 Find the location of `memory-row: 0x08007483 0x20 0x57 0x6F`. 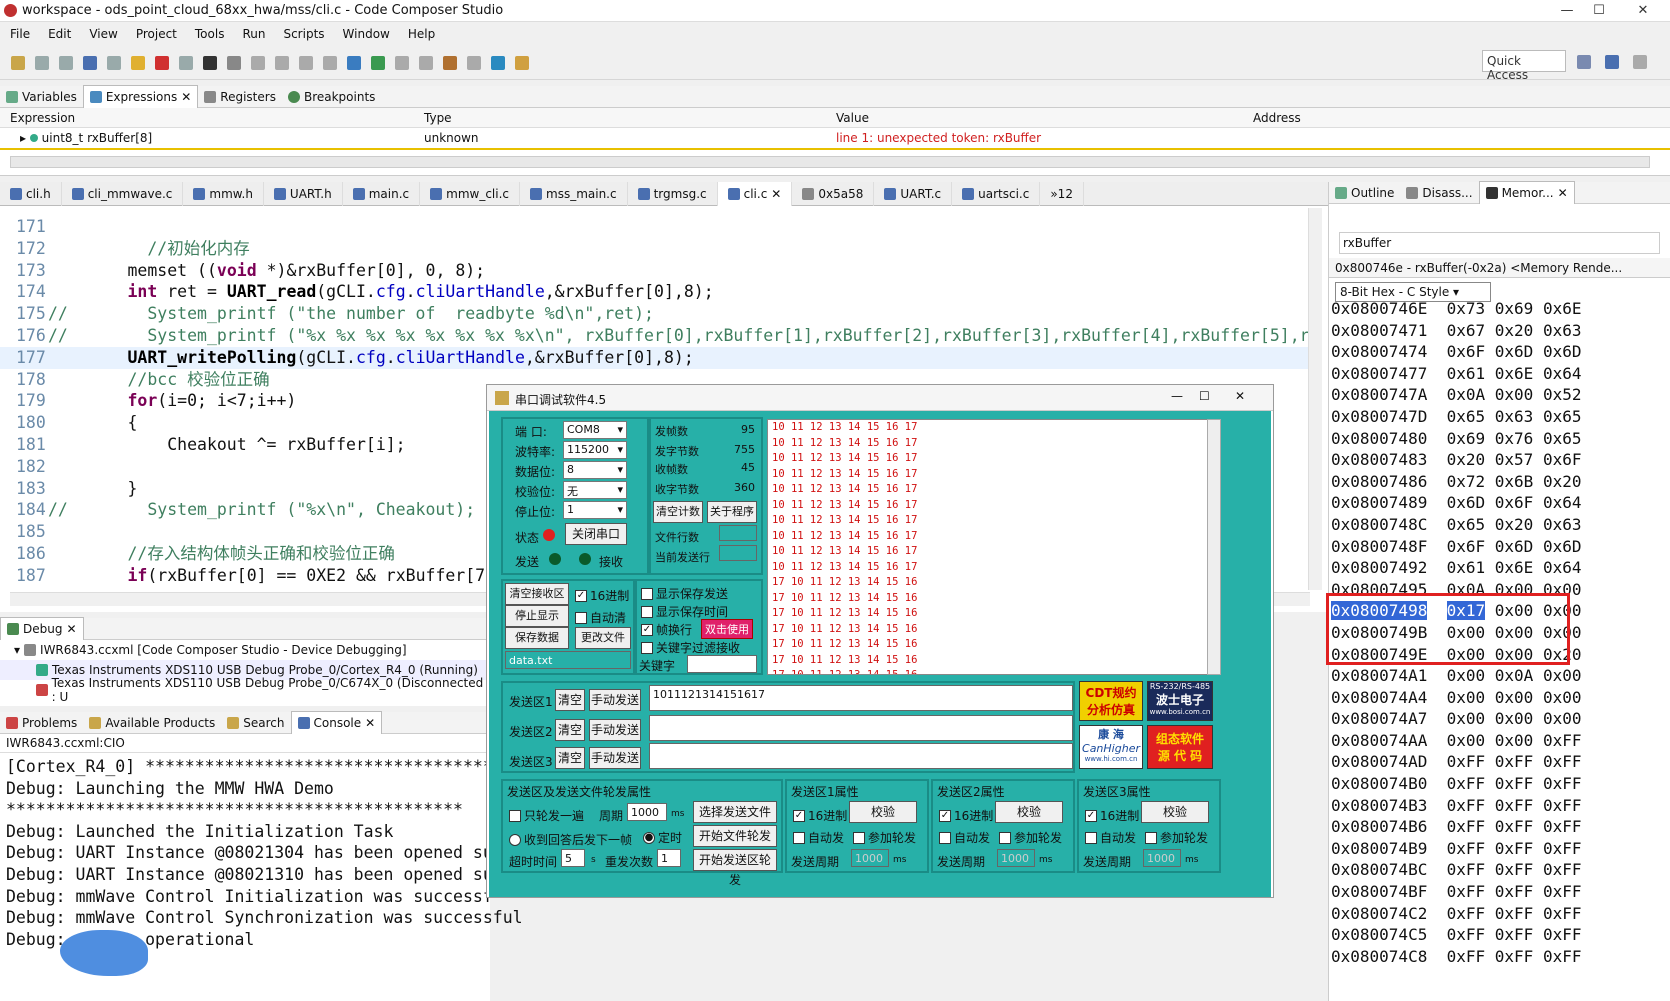

memory-row: 0x08007483 0x20 0x57 0x6F is located at coordinates (1456, 460).